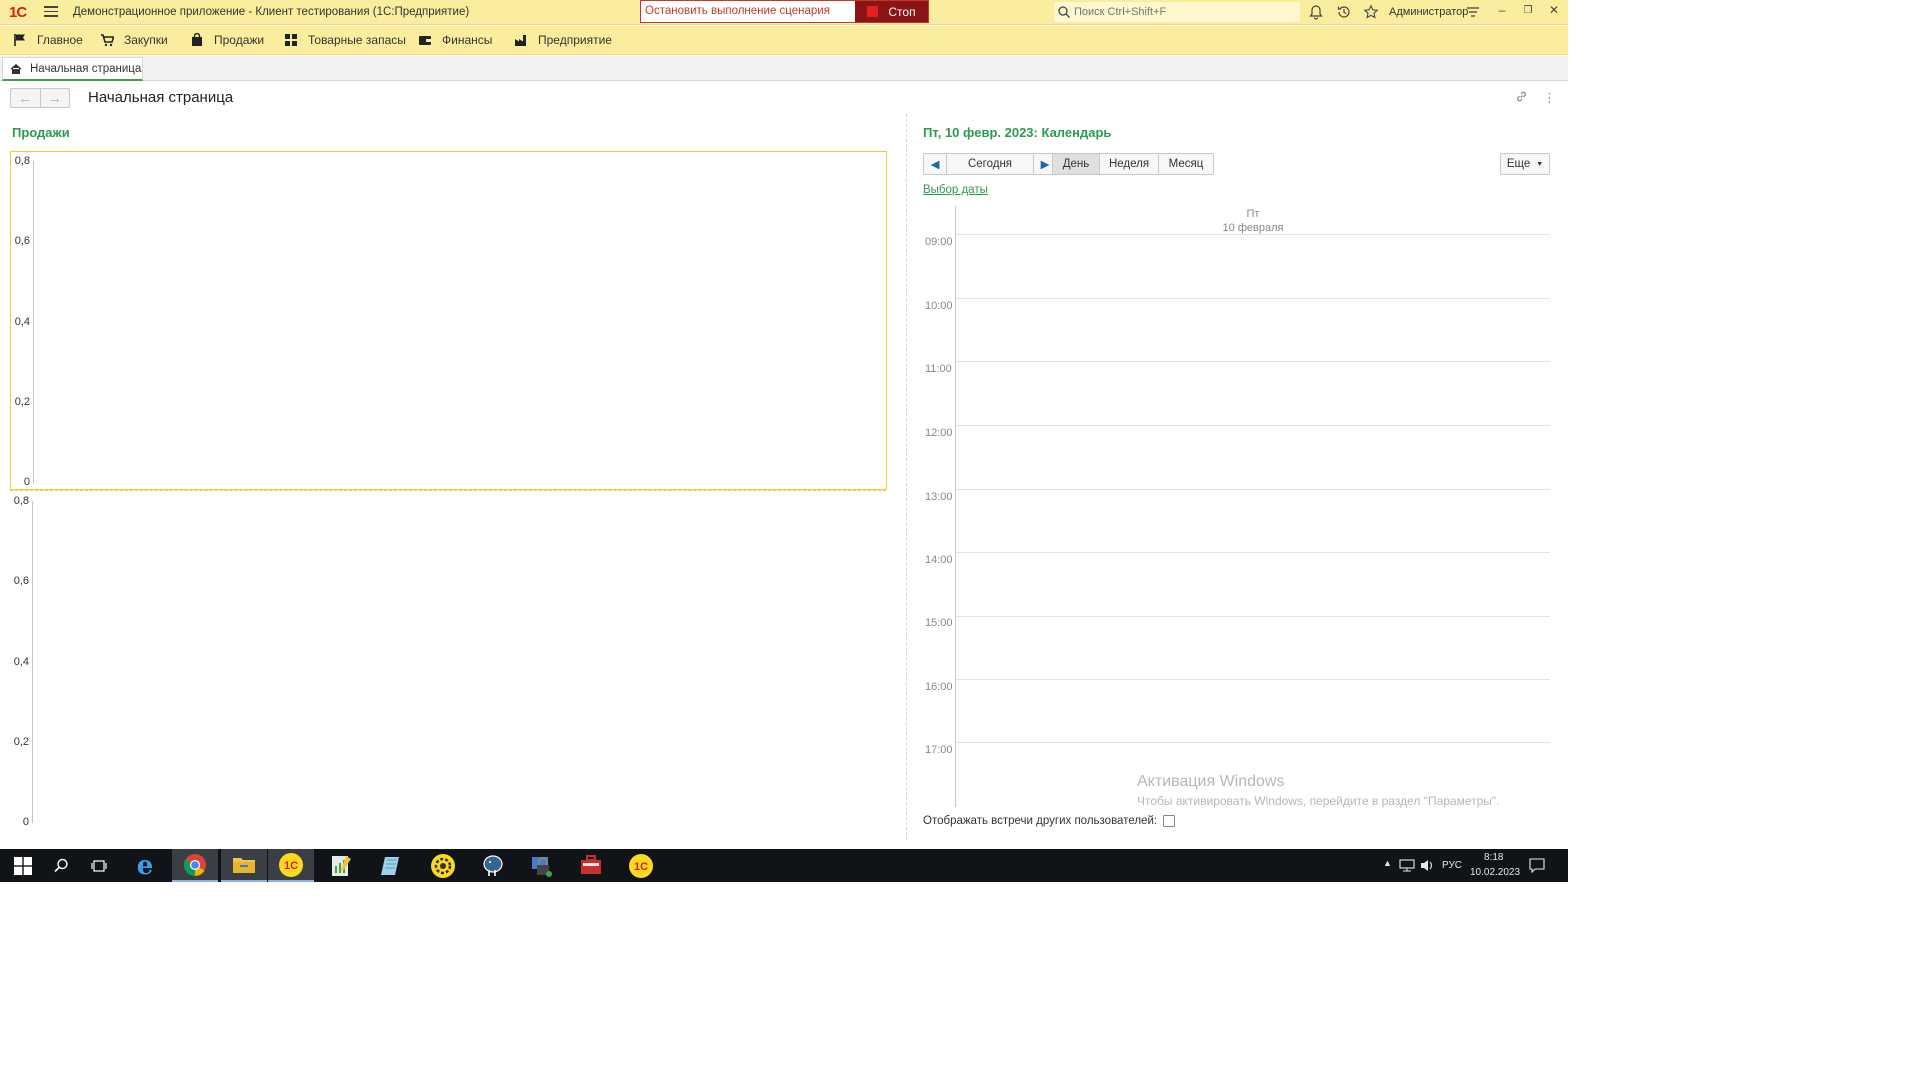 The image size is (1920, 1080). Describe the element at coordinates (939, 306) in the screenshot. I see `hour-label: 10:00` at that location.